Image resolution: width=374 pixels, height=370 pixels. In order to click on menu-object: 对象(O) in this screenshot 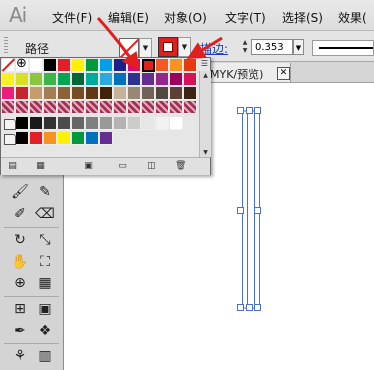, I will do `click(185, 17)`.